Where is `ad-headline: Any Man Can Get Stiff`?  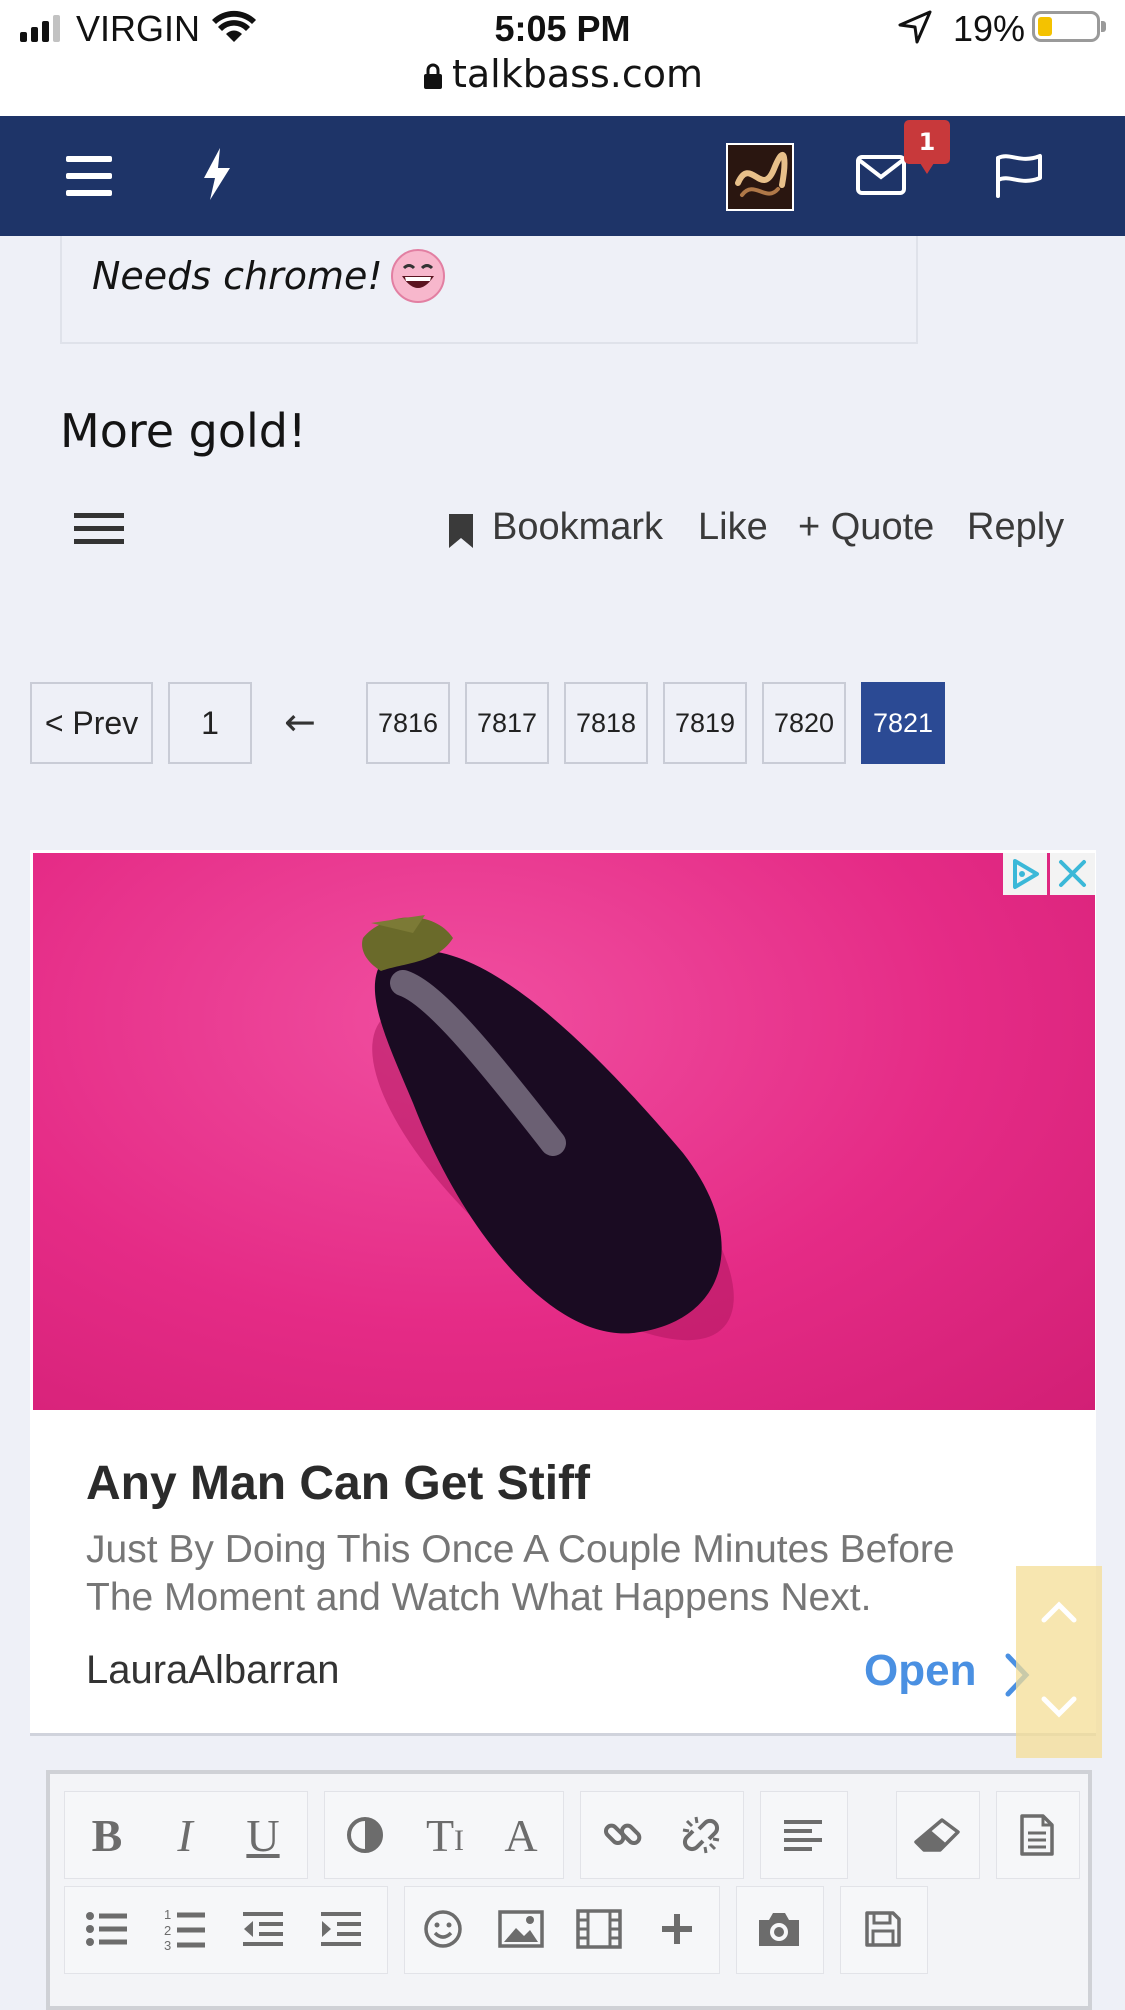 ad-headline: Any Man Can Get Stiff is located at coordinates (338, 1483).